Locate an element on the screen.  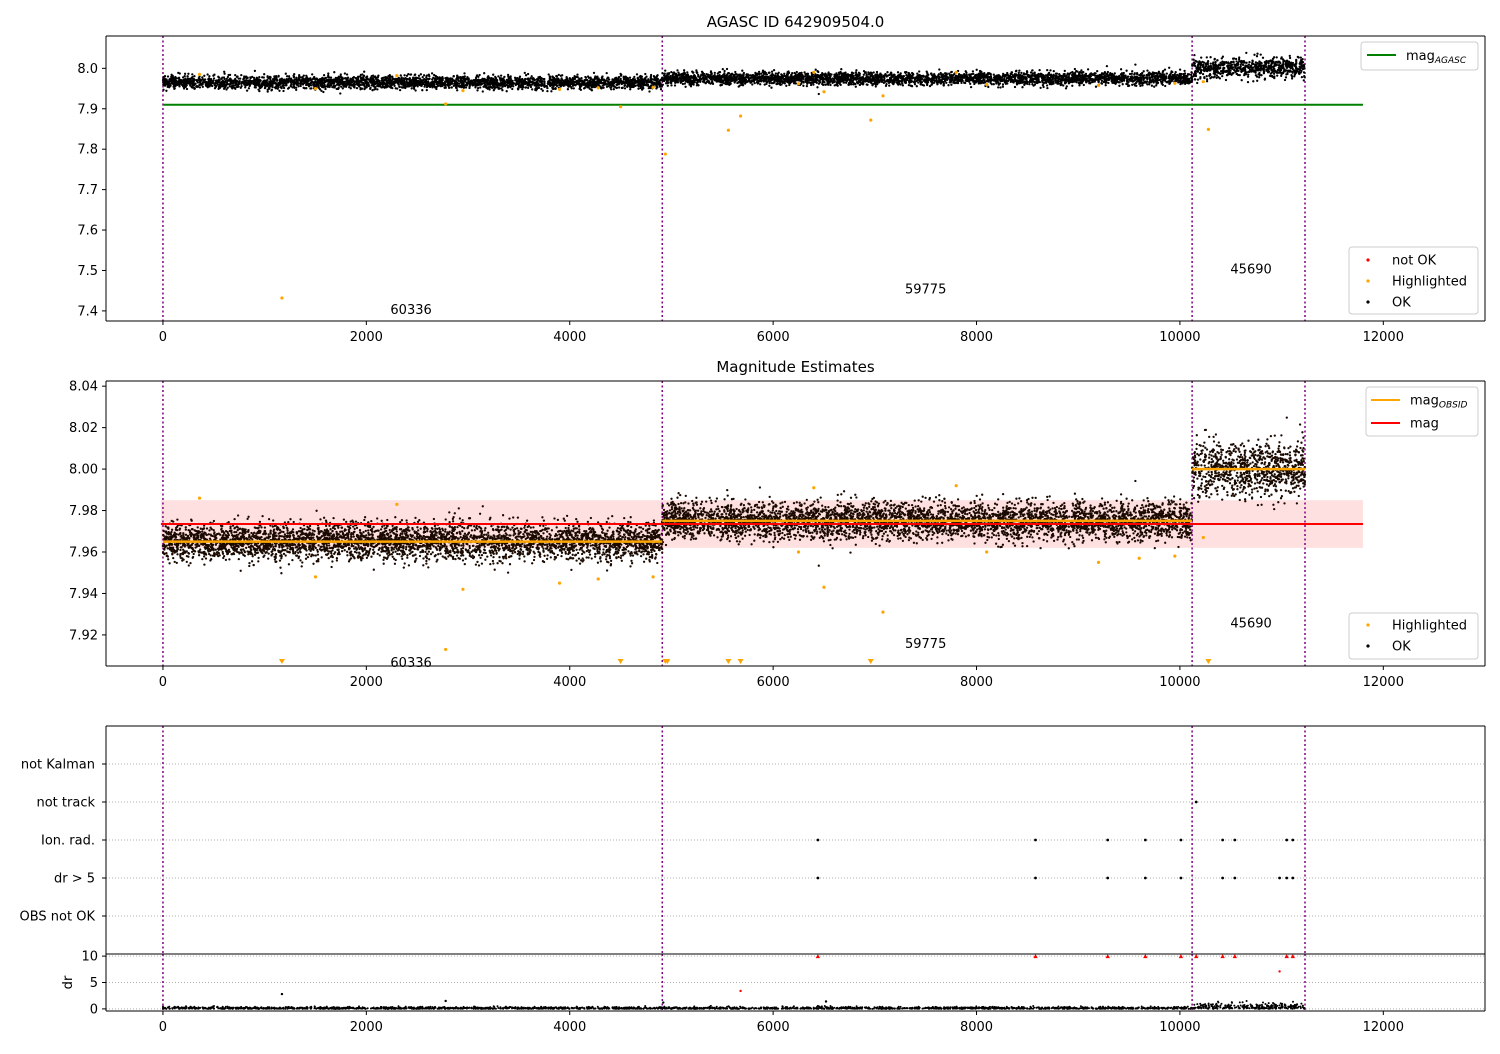
chart-title: AGASC ID 642909504.0 is located at coordinates (796, 22).